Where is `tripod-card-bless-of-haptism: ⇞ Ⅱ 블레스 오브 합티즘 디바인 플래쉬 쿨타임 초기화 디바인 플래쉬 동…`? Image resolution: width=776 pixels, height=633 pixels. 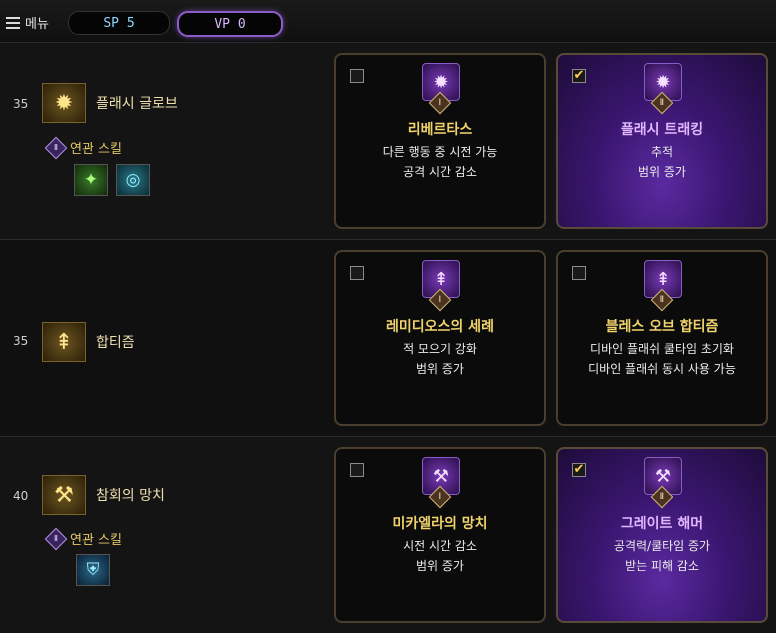
tripod-card-bless-of-haptism: ⇞ Ⅱ 블레스 오브 합티즘 디바인 플래쉬 쿨타임 초기화 디바인 플래쉬 동… is located at coordinates (662, 338).